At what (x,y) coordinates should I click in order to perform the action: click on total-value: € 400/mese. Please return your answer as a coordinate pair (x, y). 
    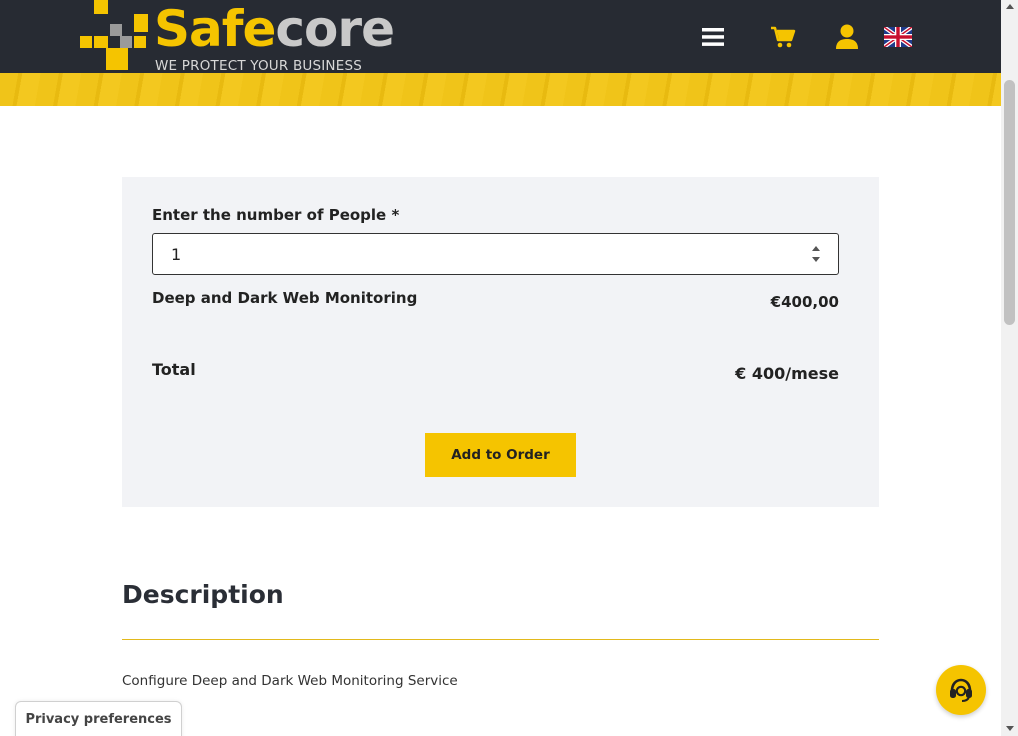
    Looking at the image, I should click on (787, 373).